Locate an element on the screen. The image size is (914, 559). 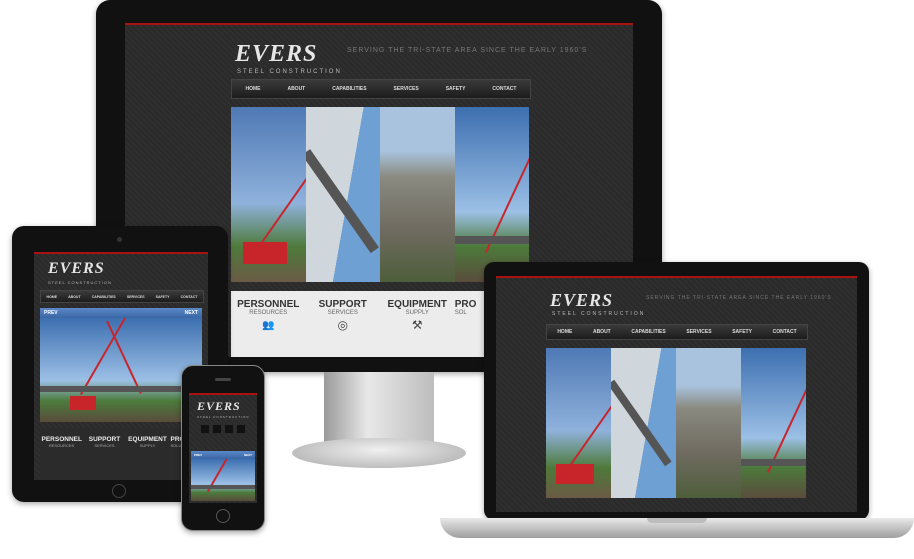
home-icon is located at coordinates (205, 429).